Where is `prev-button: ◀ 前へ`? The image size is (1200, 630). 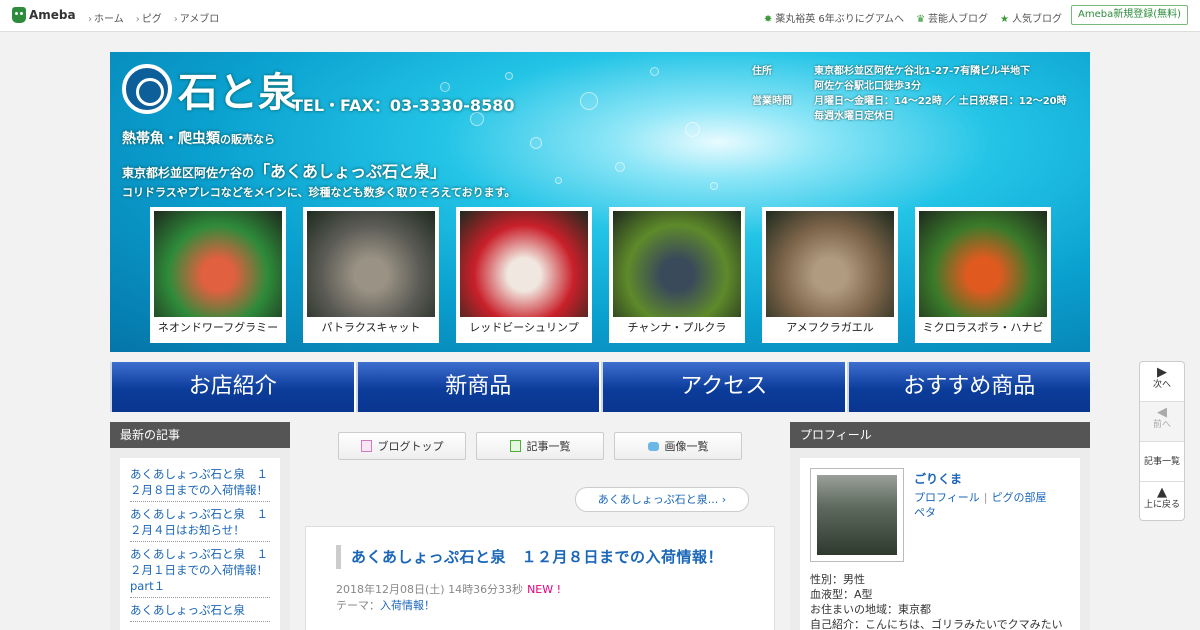 prev-button: ◀ 前へ is located at coordinates (1162, 422).